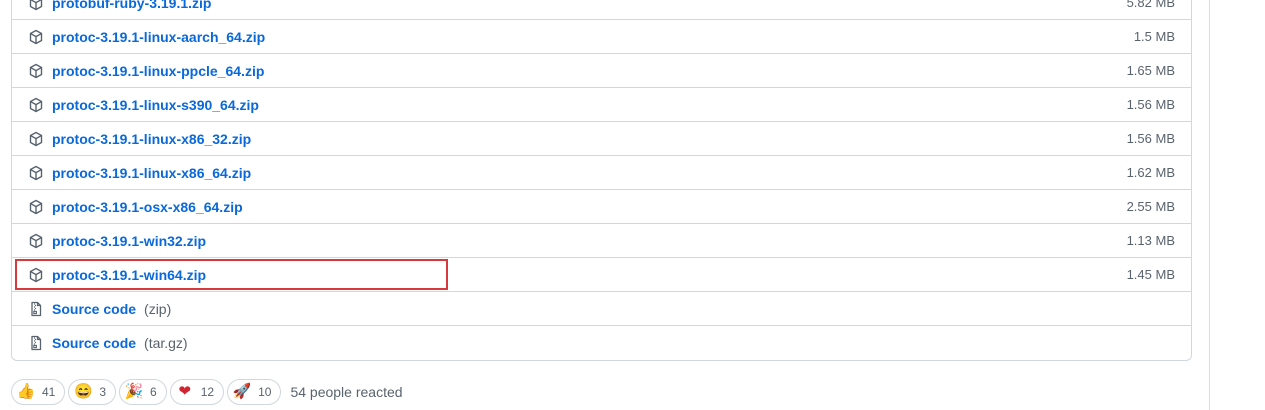  I want to click on reaction-count: 6, so click(153, 392).